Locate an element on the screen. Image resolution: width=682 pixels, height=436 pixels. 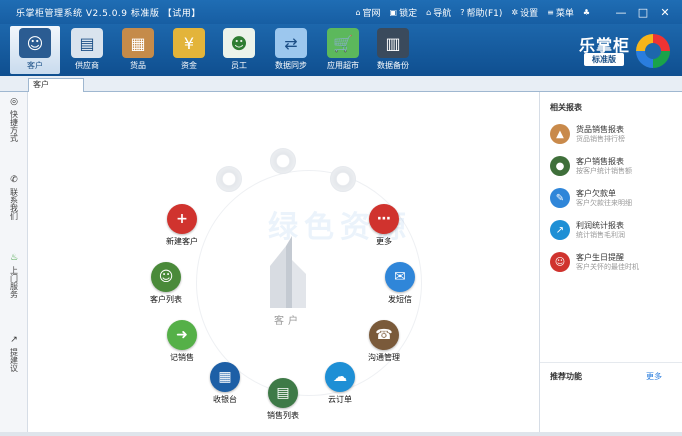
tab-customers: 客户 is located at coordinates (56, 85).